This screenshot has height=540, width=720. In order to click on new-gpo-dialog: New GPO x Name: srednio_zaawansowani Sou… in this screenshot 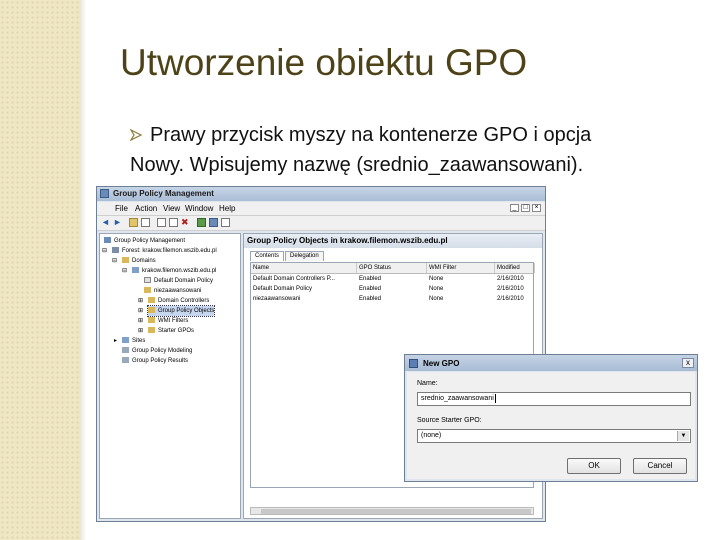, I will do `click(551, 418)`.